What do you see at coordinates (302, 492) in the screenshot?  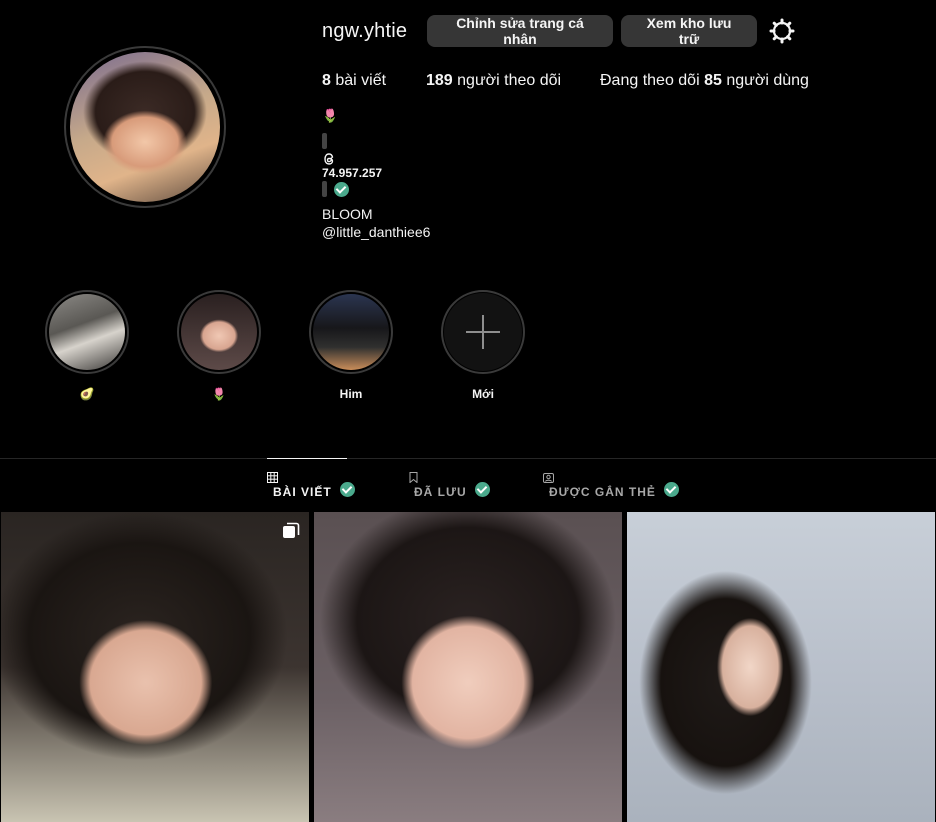 I see `tab-posts-label: BÀI VIẾT` at bounding box center [302, 492].